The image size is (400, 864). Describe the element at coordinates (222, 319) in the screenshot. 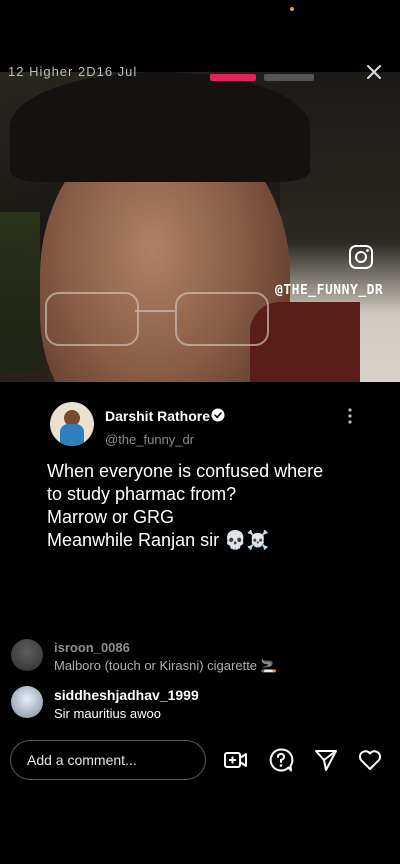

I see `glasses-right-lens` at that location.